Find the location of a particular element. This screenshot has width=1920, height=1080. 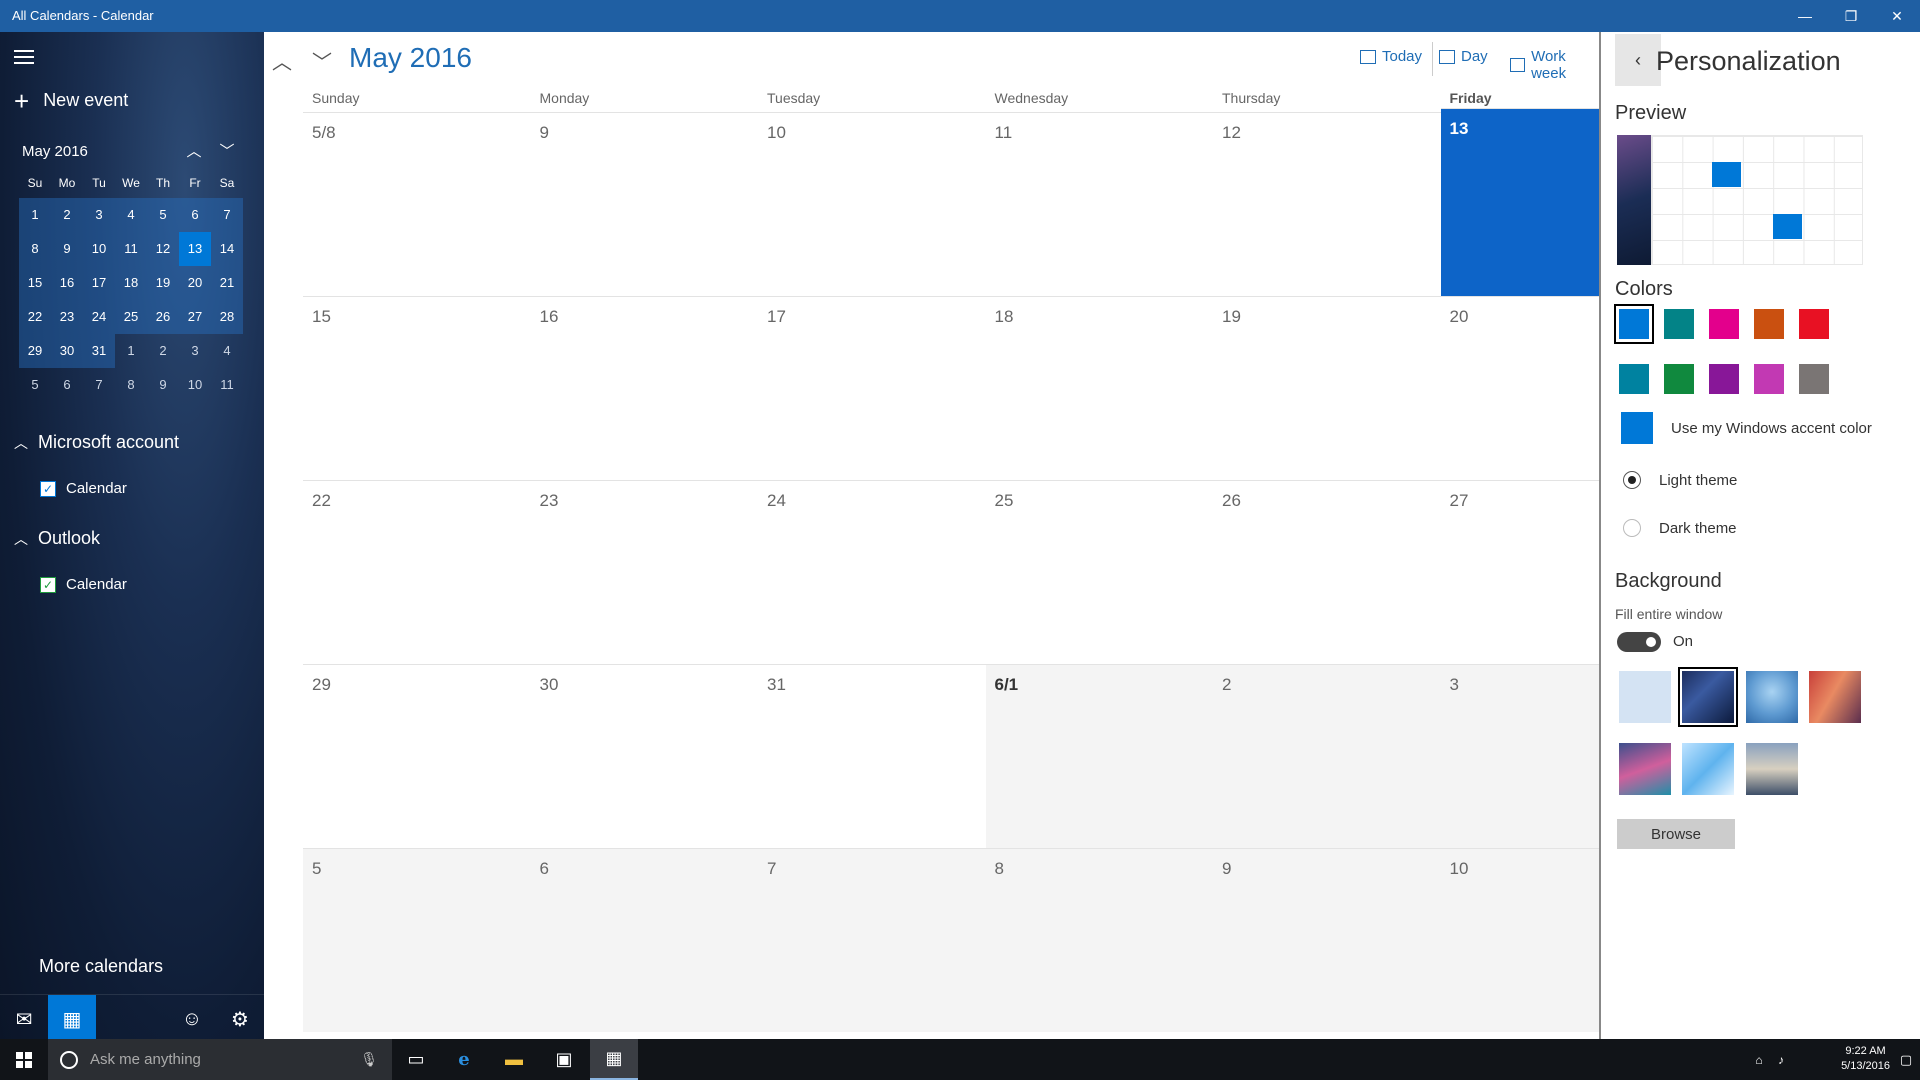

calendar-app-icon: ▦ is located at coordinates (614, 1059).